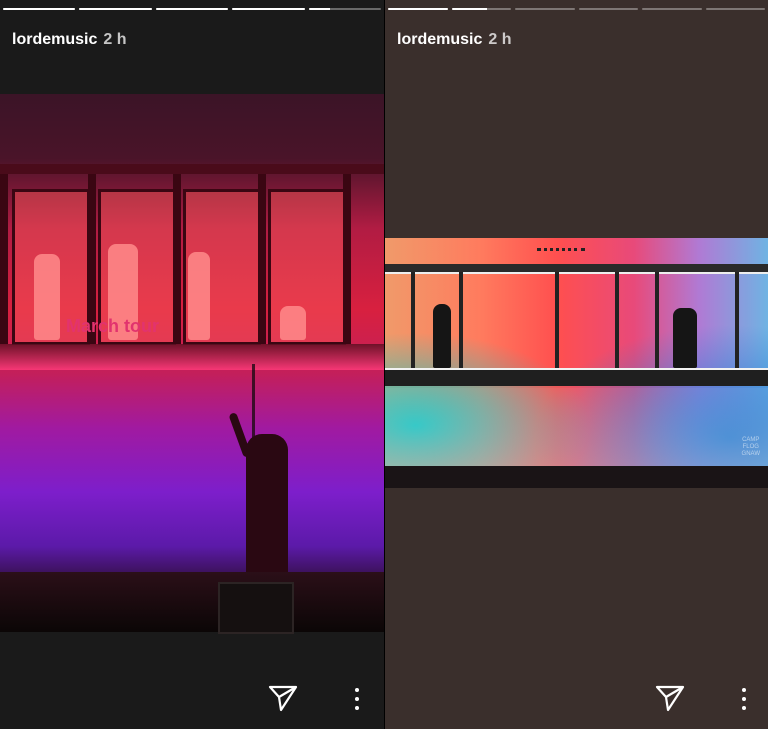 This screenshot has height=729, width=768. What do you see at coordinates (256, 608) in the screenshot?
I see `stage-speaker` at bounding box center [256, 608].